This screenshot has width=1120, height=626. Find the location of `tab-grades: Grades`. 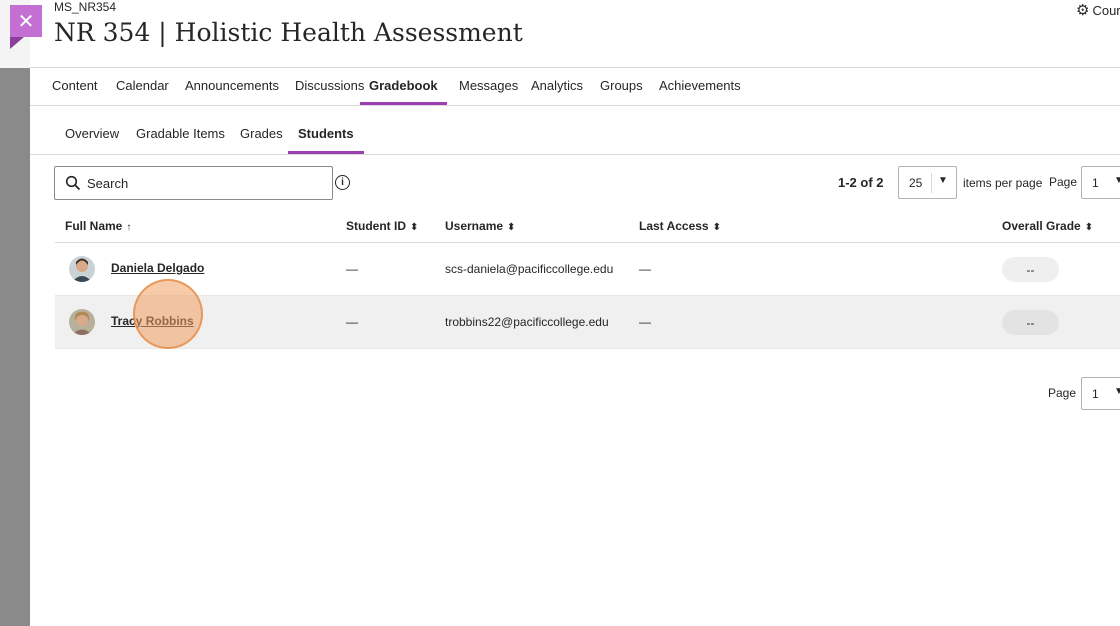

tab-grades: Grades is located at coordinates (261, 130).